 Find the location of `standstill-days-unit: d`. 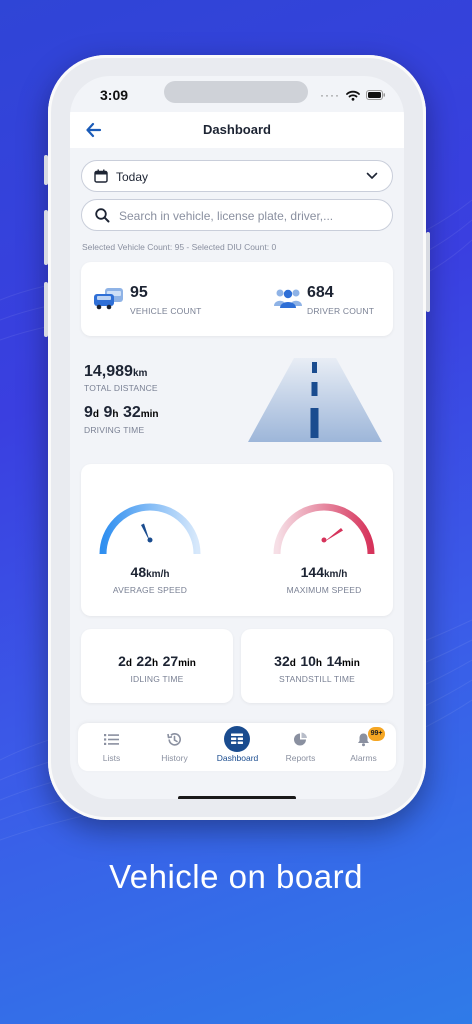

standstill-days-unit: d is located at coordinates (292, 663).